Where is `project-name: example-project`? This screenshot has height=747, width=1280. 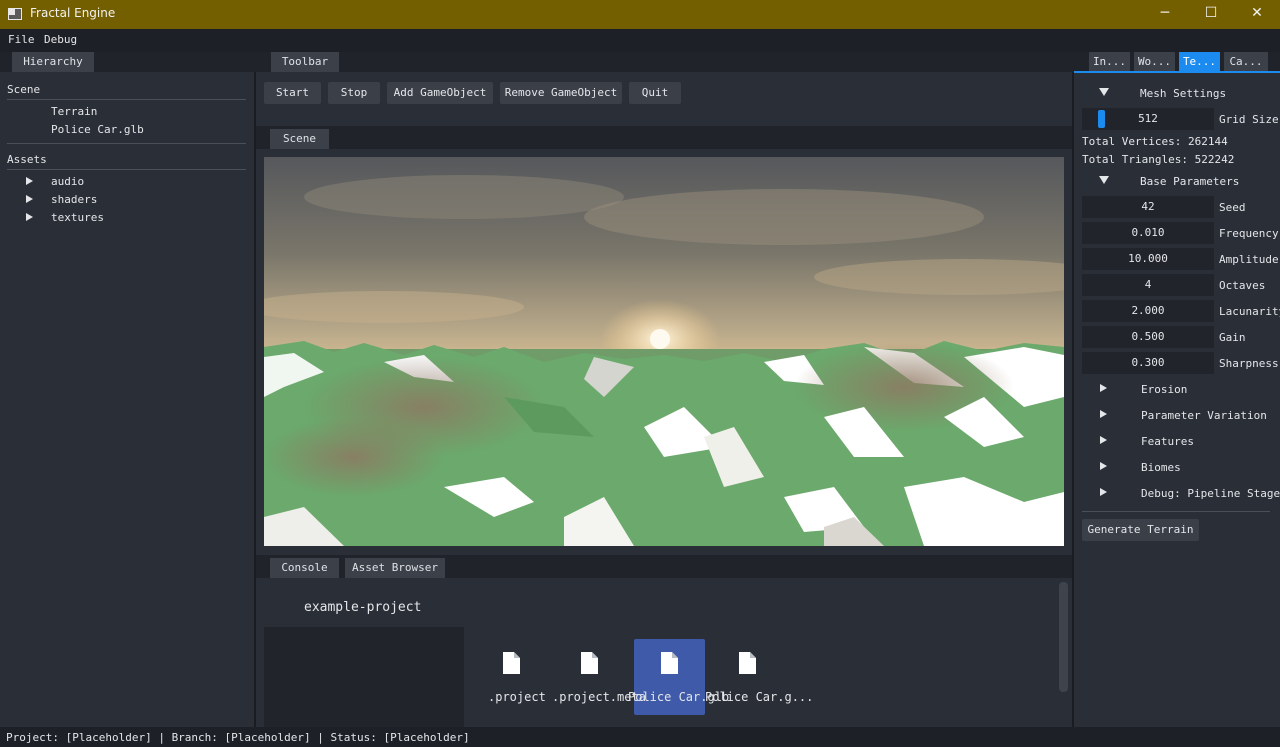
project-name: example-project is located at coordinates (363, 607).